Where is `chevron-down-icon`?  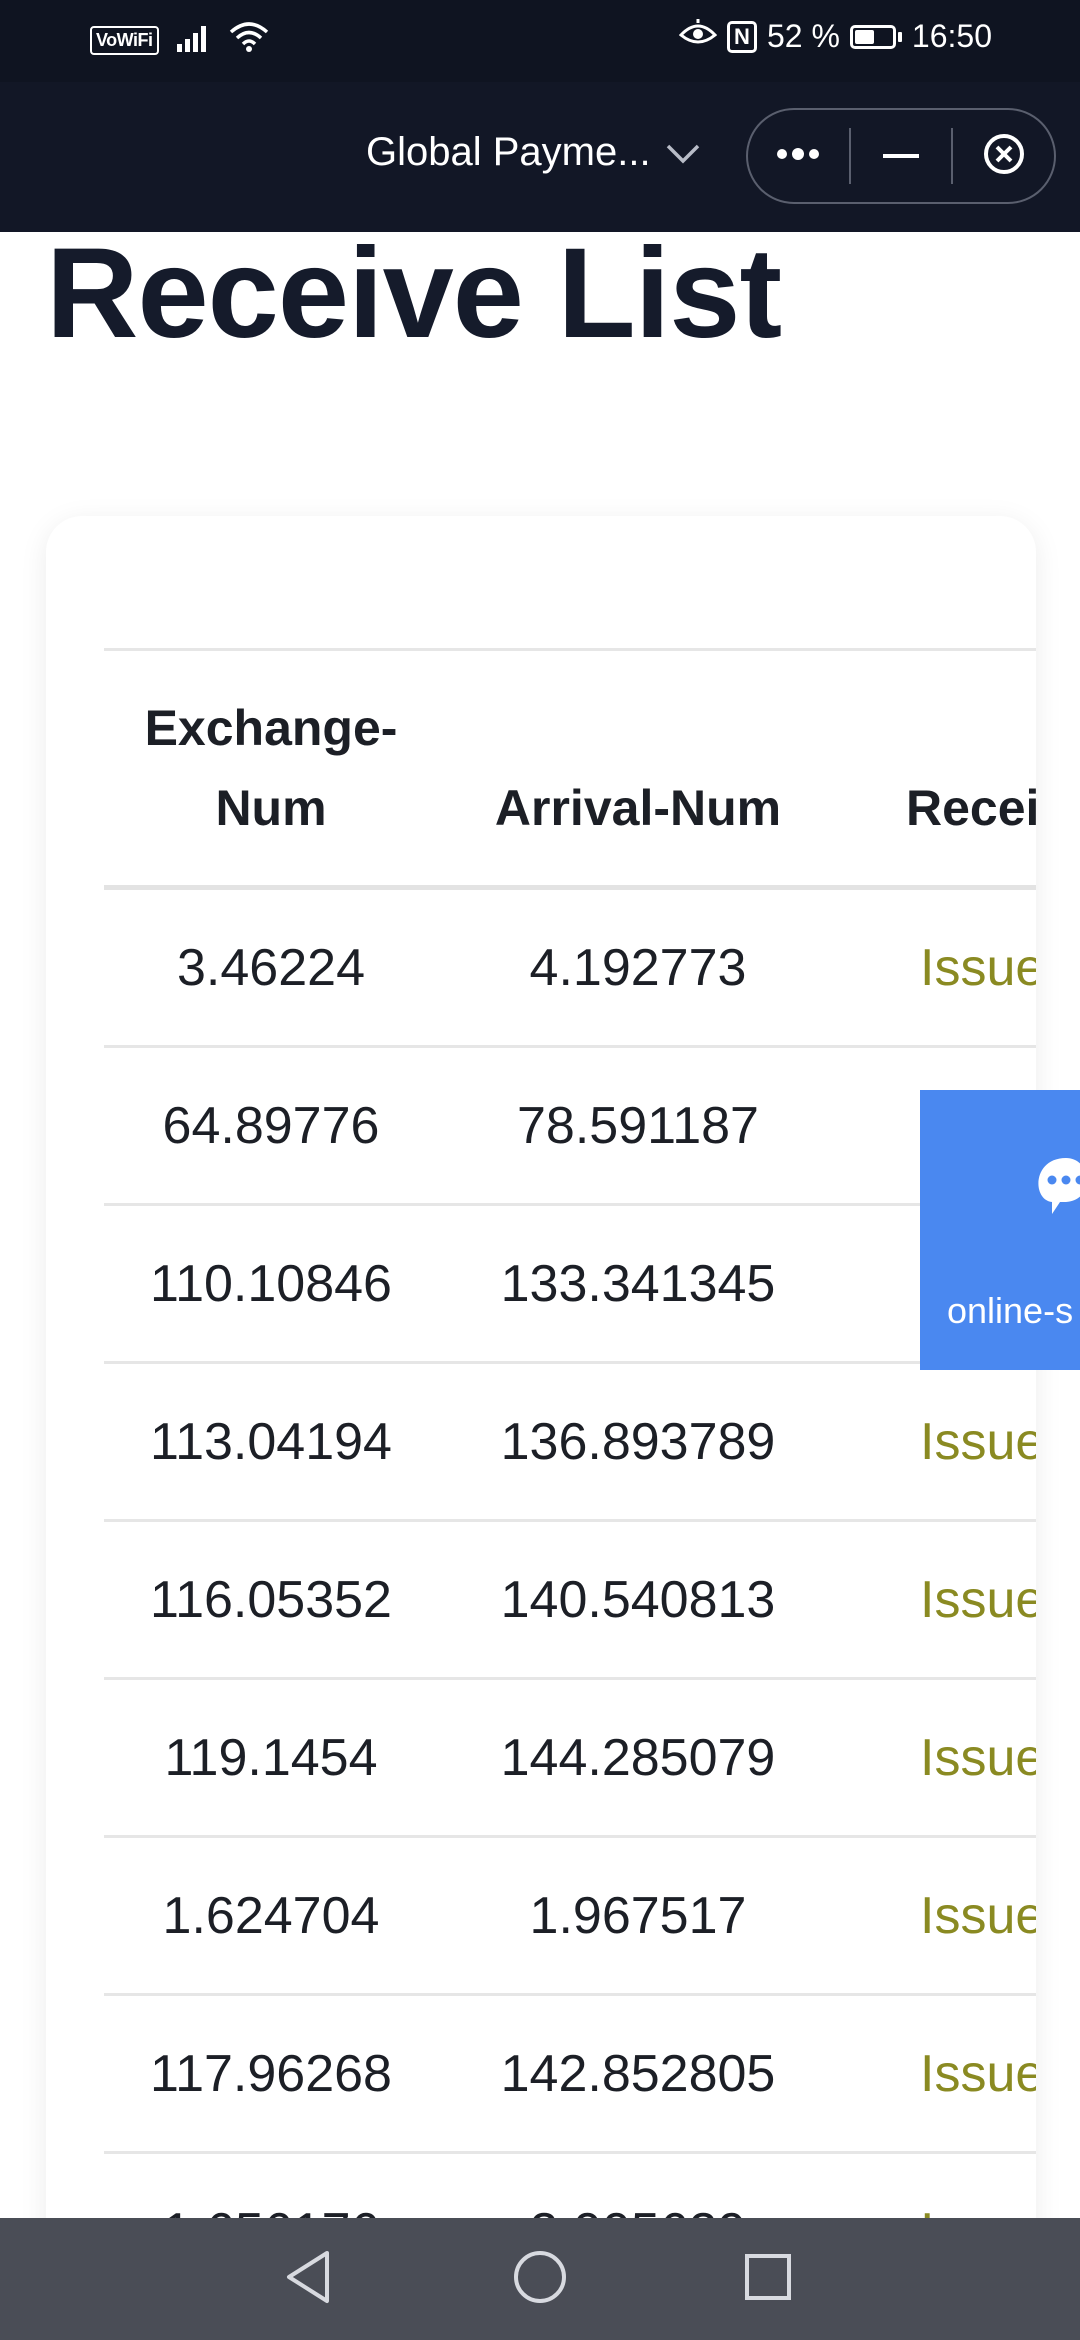 chevron-down-icon is located at coordinates (683, 152).